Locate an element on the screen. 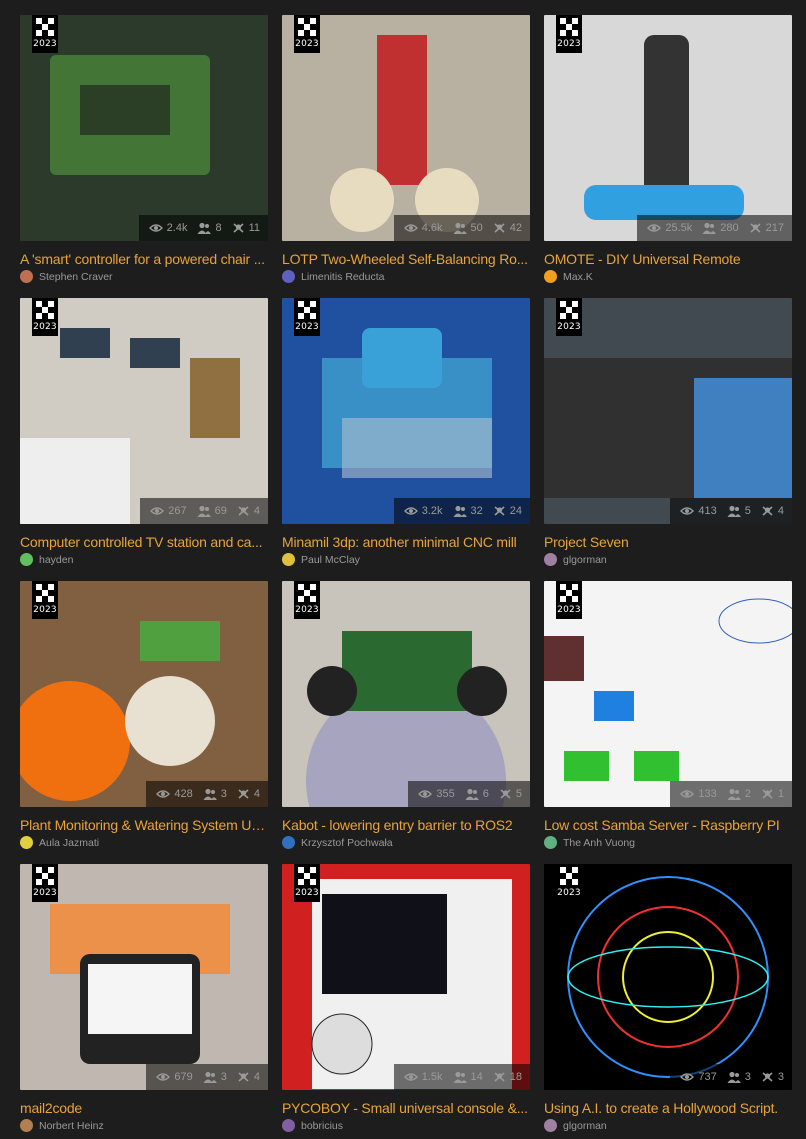 The height and width of the screenshot is (1139, 806). project-author: Paul McClay is located at coordinates (406, 559).